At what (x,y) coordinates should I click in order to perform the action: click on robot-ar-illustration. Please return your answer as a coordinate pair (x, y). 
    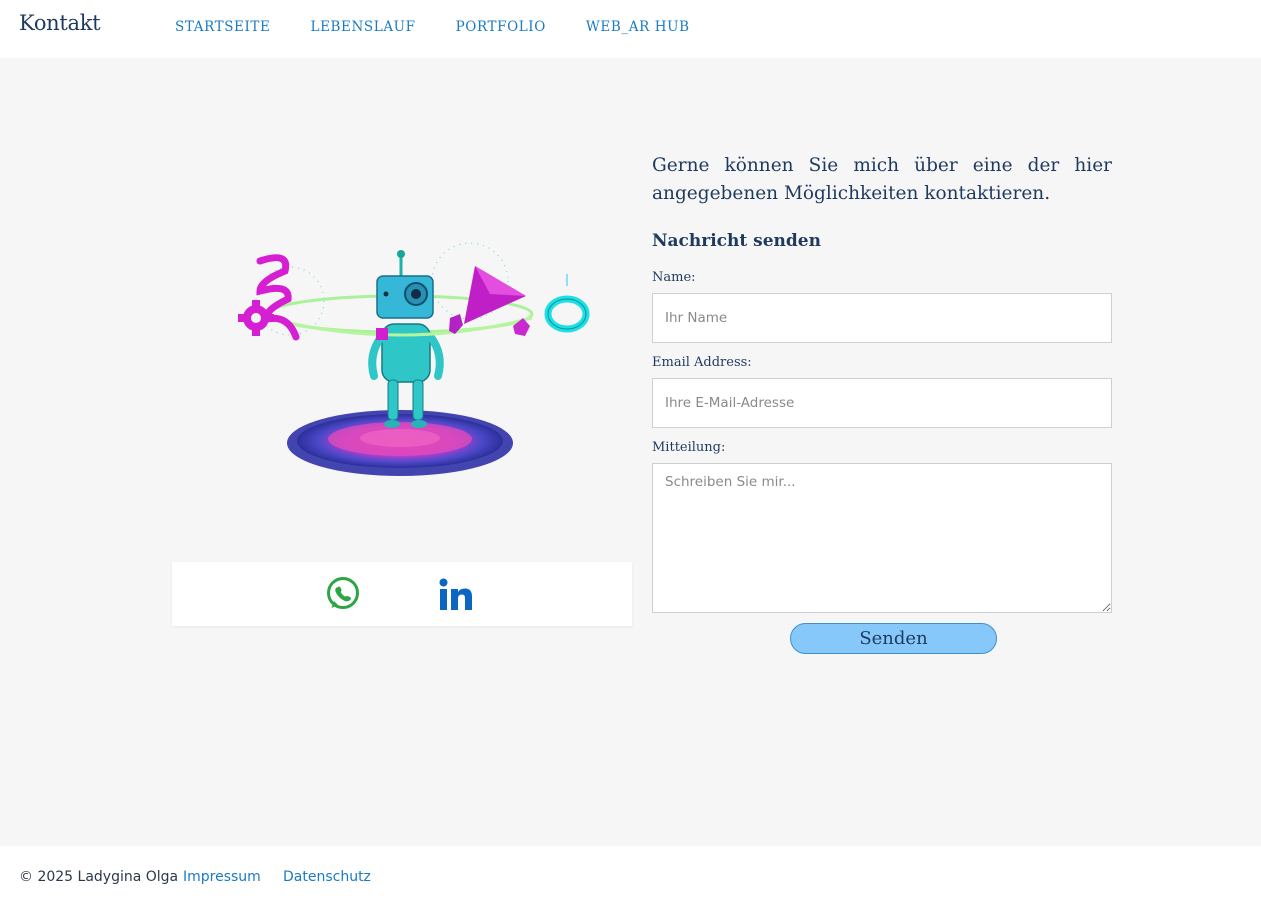
    Looking at the image, I should click on (414, 359).